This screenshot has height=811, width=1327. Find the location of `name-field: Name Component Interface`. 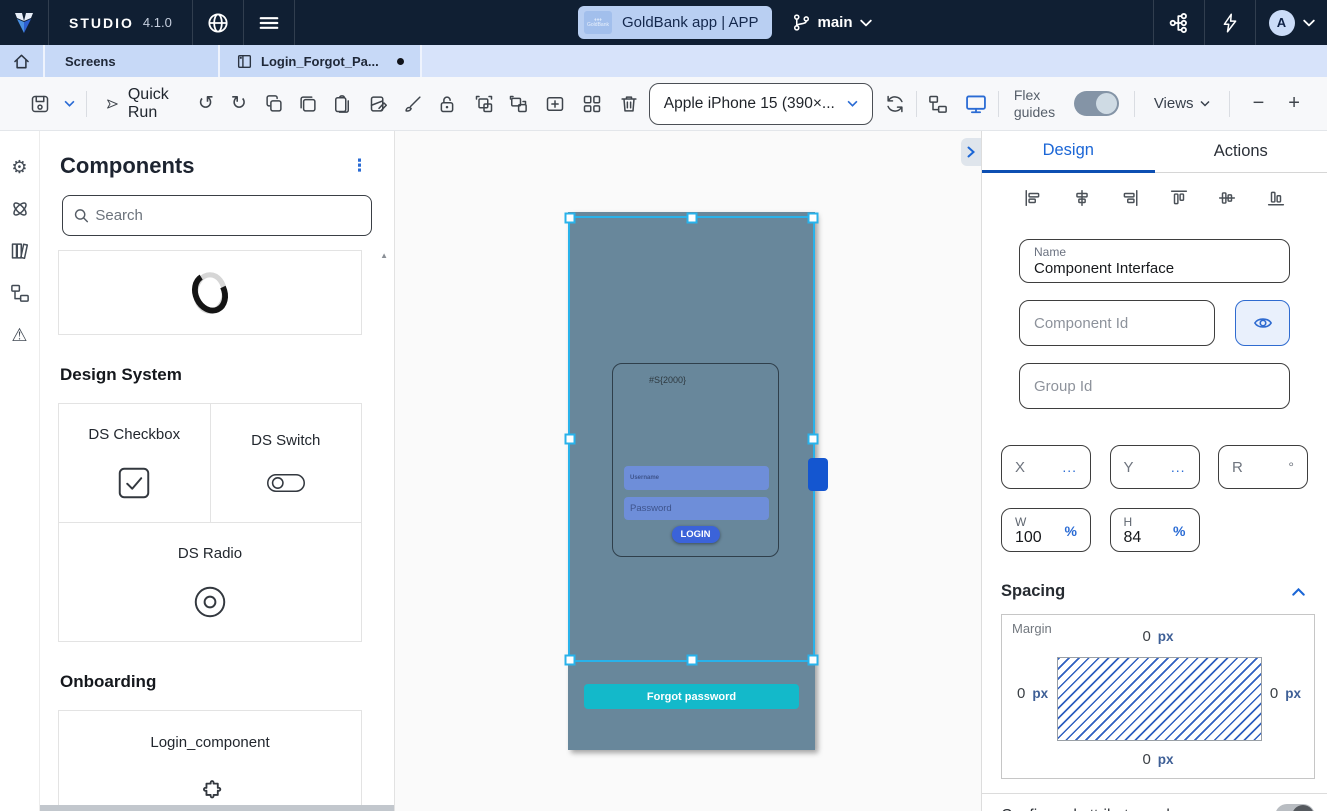

name-field: Name Component Interface is located at coordinates (1154, 261).